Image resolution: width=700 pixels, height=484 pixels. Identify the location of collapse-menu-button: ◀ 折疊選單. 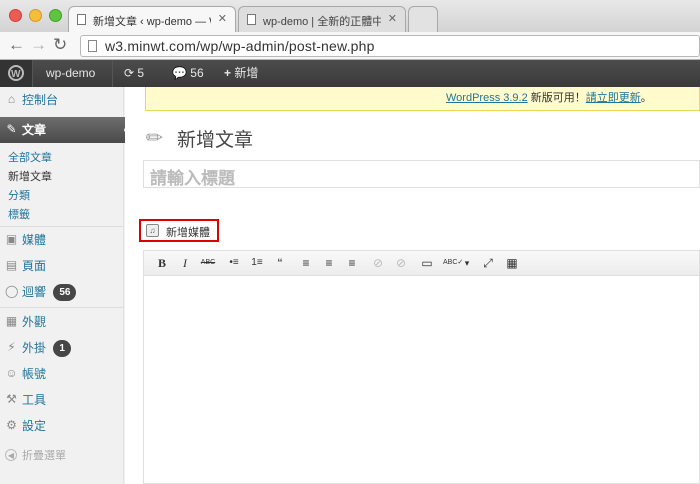
(62, 456).